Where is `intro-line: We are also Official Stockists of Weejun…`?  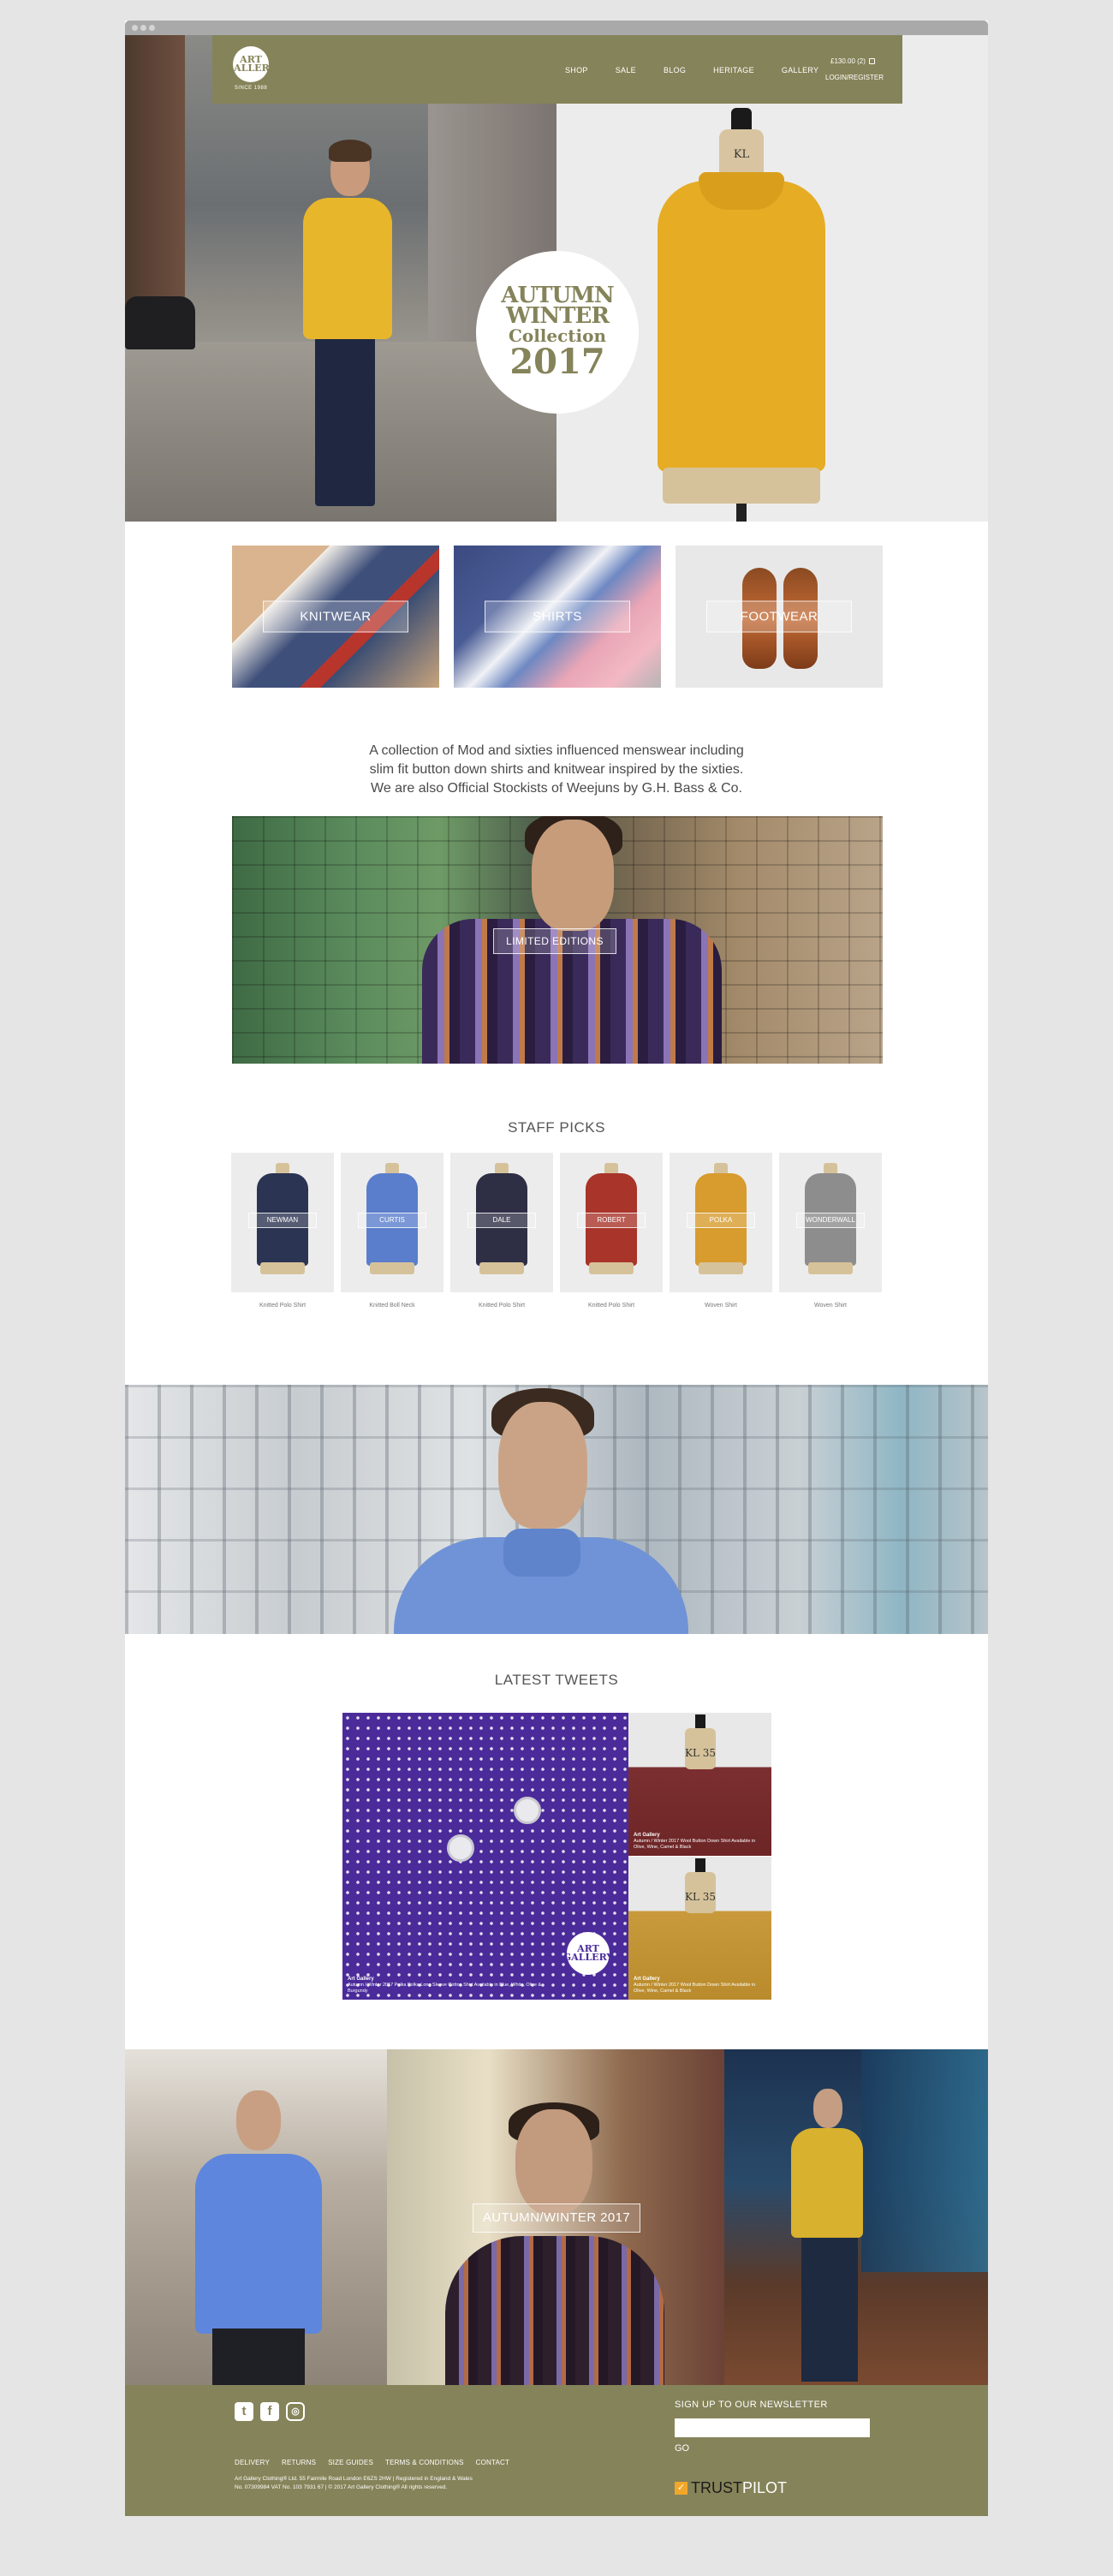
intro-line: We are also Official Stockists of Weejun… is located at coordinates (556, 788).